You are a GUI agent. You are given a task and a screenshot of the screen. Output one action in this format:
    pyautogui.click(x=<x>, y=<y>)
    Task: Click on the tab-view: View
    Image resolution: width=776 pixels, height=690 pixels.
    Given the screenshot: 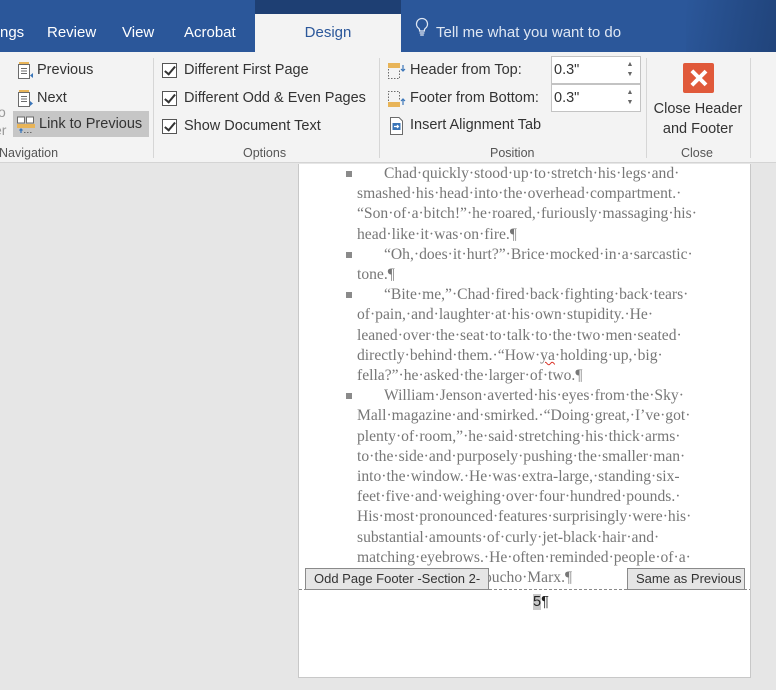 What is the action you would take?
    pyautogui.click(x=138, y=33)
    